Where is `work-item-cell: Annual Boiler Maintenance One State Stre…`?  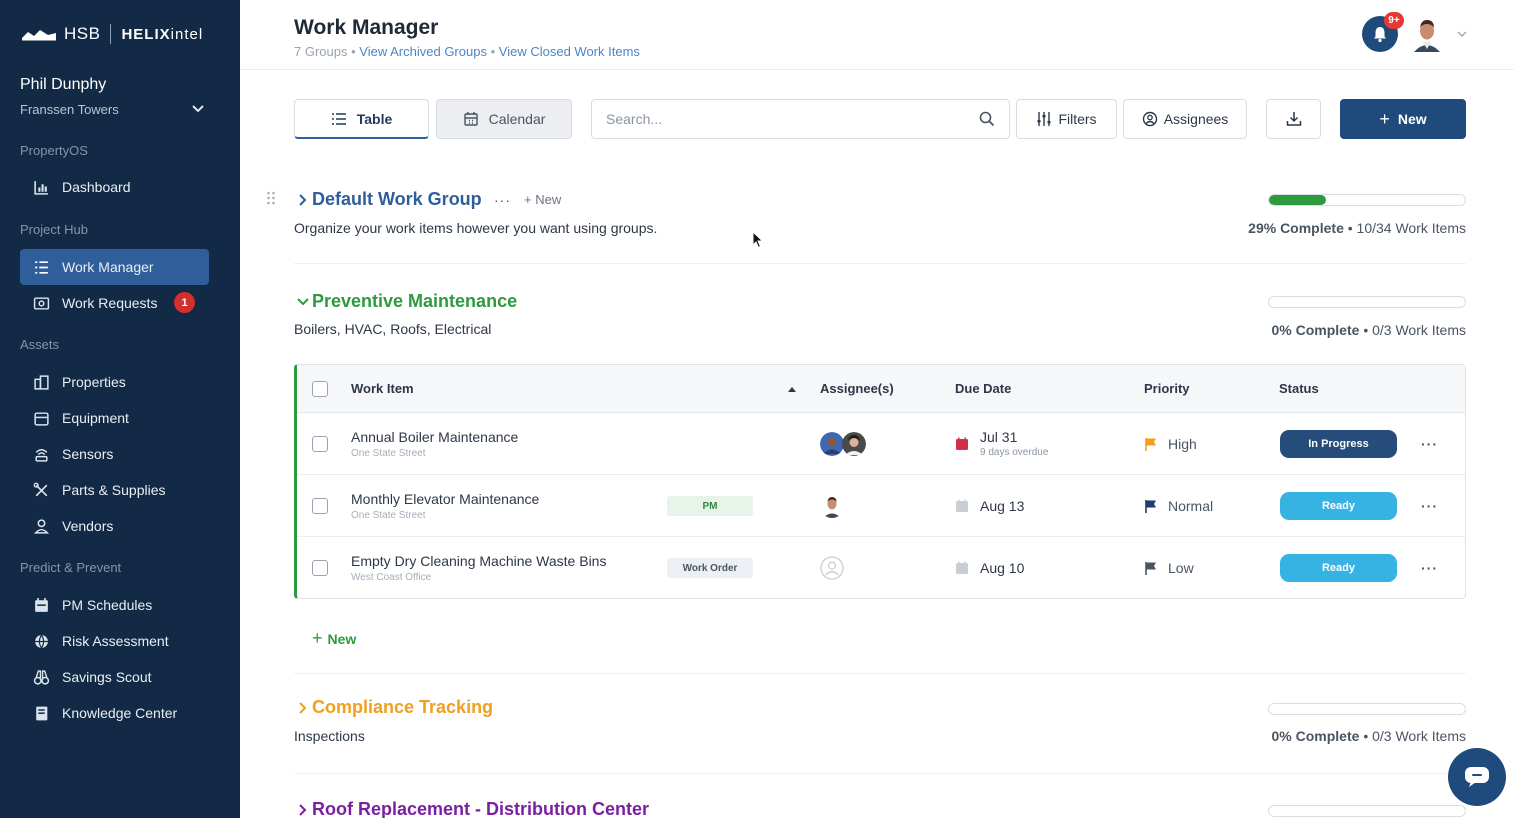
work-item-cell: Annual Boiler Maintenance One State Stre… is located at coordinates (434, 443).